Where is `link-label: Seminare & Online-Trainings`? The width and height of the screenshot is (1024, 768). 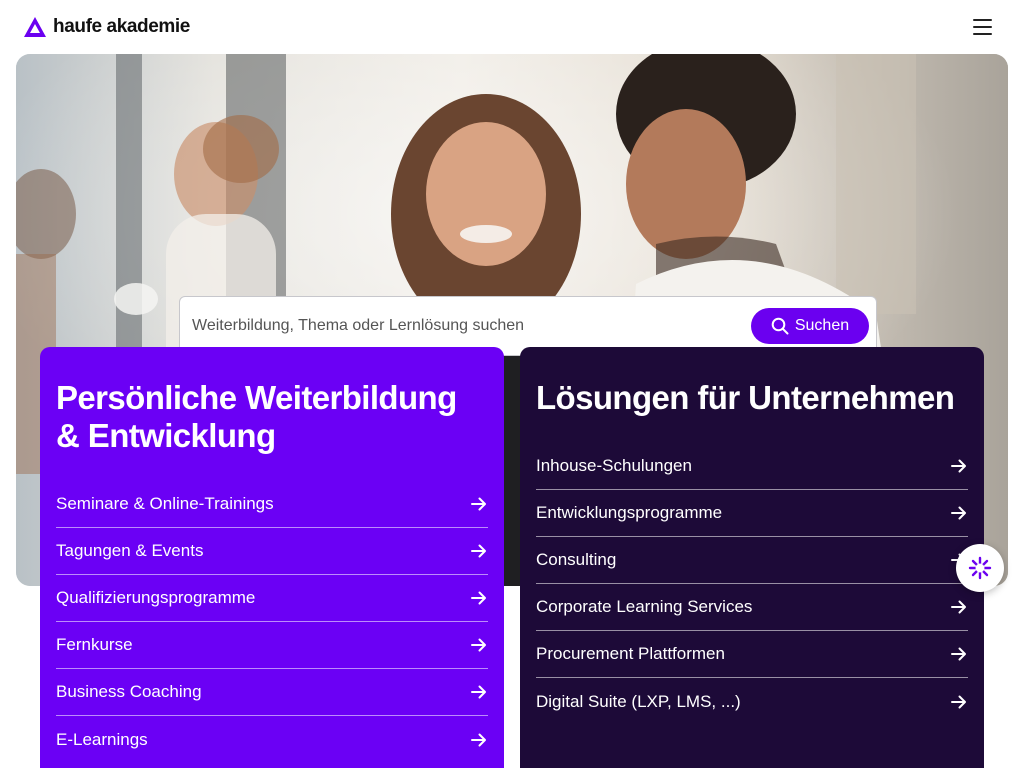 link-label: Seminare & Online-Trainings is located at coordinates (165, 503).